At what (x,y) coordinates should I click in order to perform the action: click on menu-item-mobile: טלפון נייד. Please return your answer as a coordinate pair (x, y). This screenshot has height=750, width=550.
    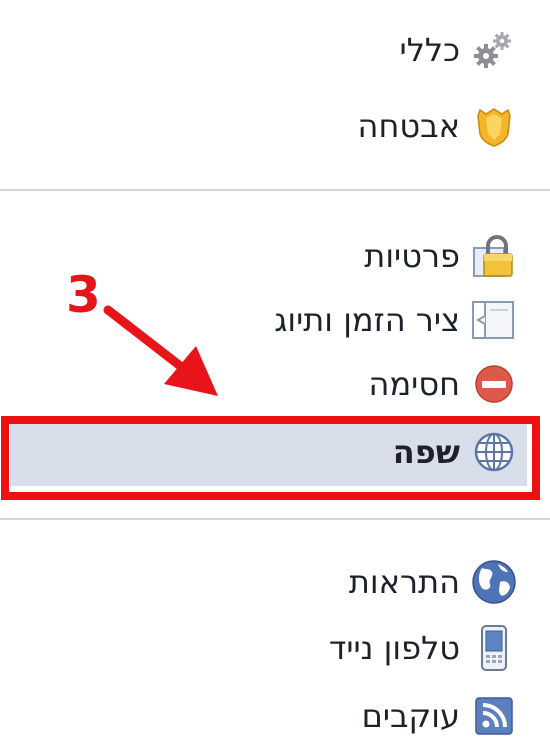
    Looking at the image, I should click on (424, 648).